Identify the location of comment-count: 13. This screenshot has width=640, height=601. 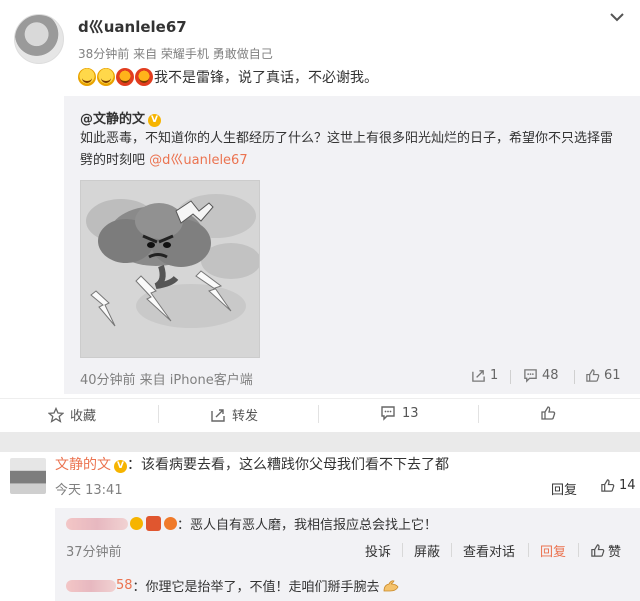
(410, 413).